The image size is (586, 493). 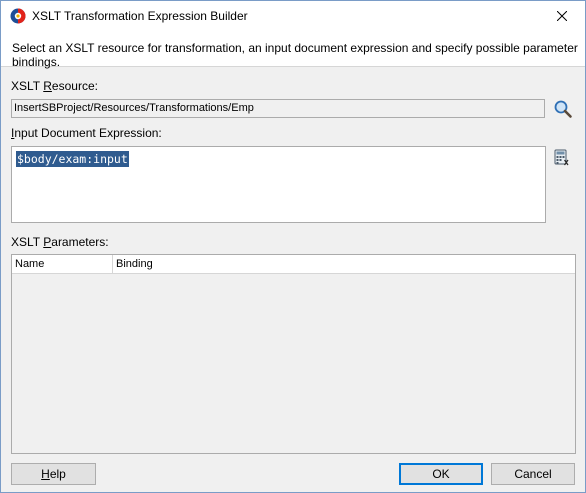 I want to click on calculator-icon, so click(x=561, y=157).